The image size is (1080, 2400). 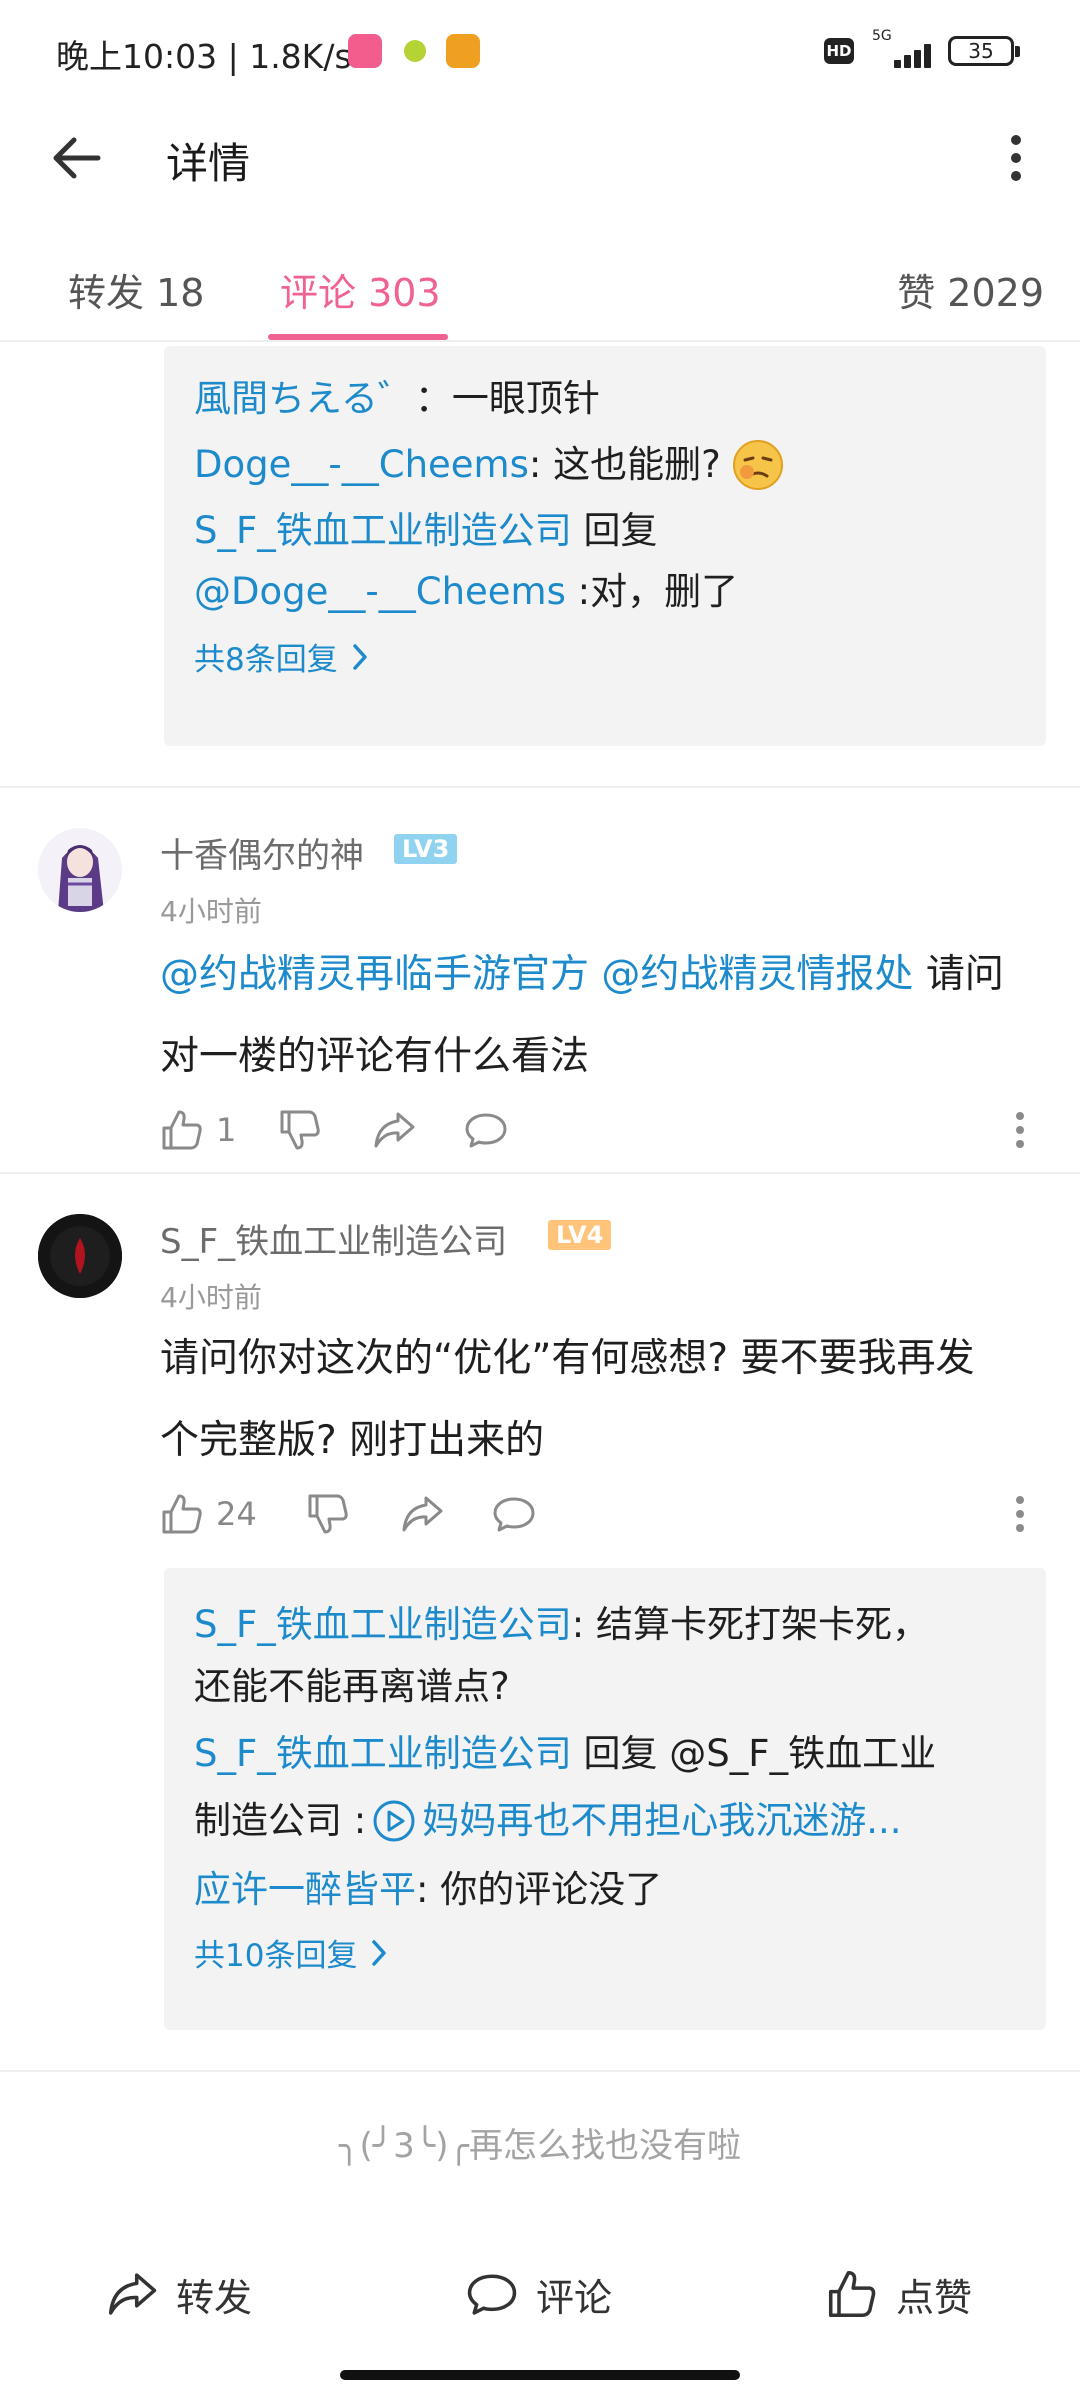 I want to click on tab-indicator, so click(x=358, y=337).